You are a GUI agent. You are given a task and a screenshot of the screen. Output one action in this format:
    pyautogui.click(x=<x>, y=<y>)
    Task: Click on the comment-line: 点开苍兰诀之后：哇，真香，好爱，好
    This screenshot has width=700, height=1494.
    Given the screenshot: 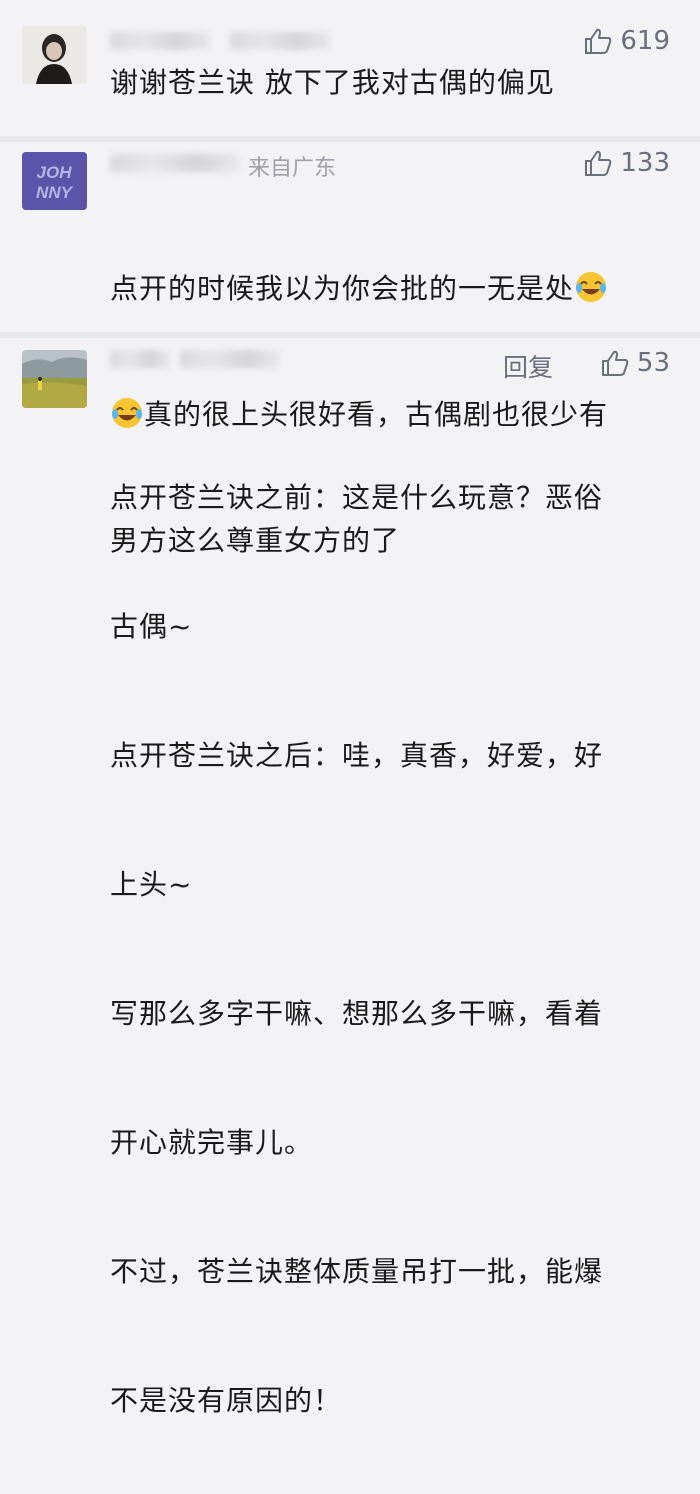 What is the action you would take?
    pyautogui.click(x=357, y=755)
    